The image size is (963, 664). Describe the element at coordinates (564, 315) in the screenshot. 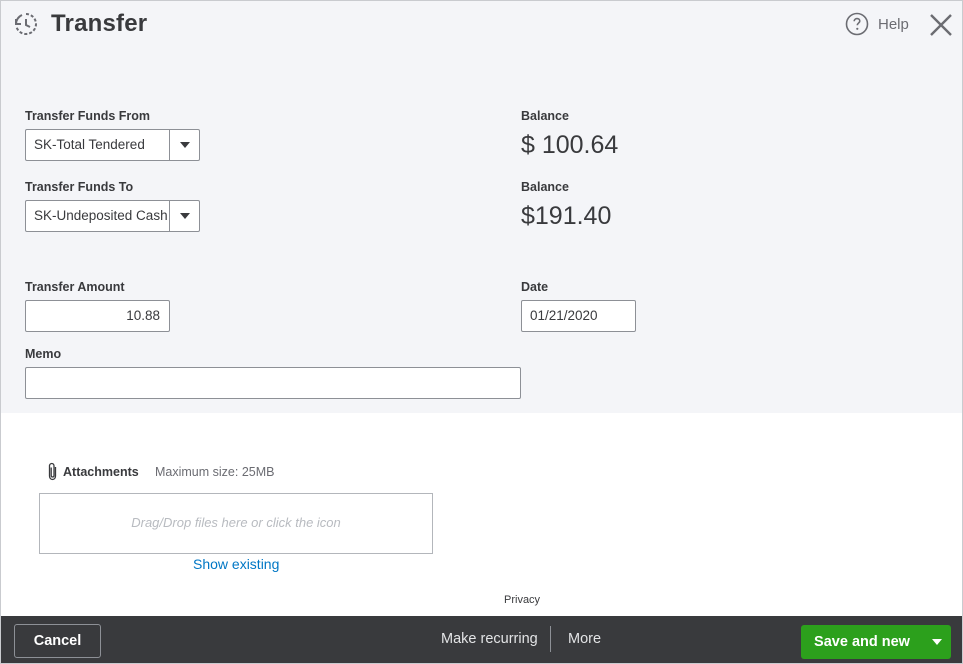

I see `date-value: 01/21/2020` at that location.